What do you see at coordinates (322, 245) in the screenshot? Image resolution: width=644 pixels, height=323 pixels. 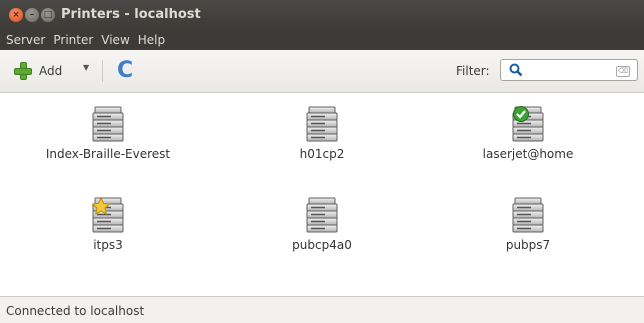 I see `printer-label: pubcp4a0` at bounding box center [322, 245].